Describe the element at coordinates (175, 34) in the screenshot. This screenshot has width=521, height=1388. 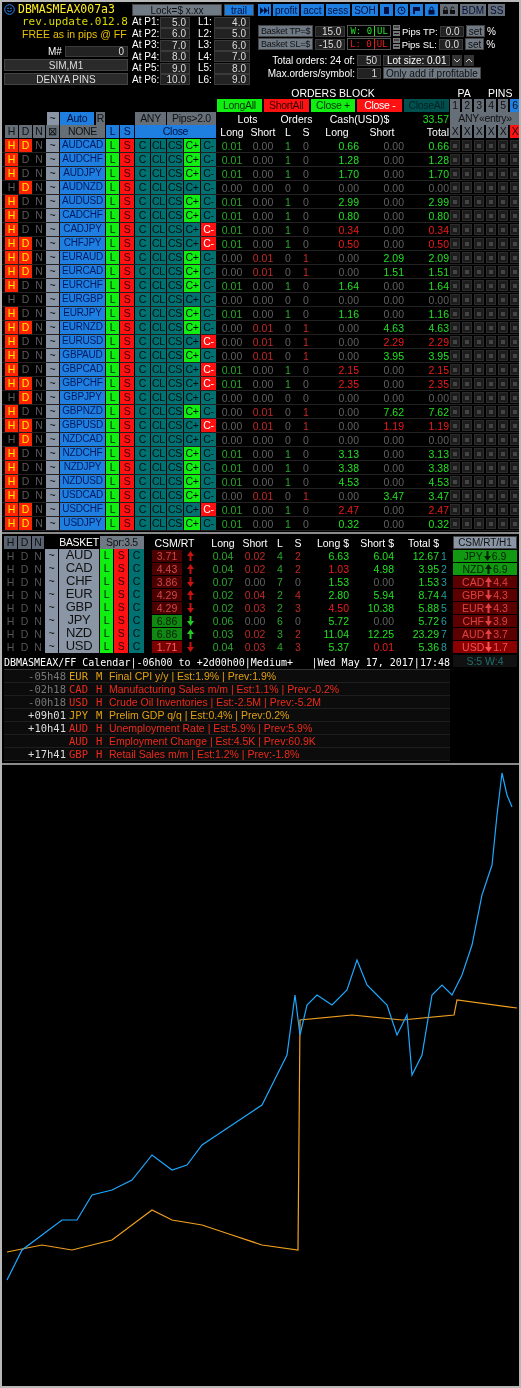
I see `profit-level-field: 6.0` at that location.